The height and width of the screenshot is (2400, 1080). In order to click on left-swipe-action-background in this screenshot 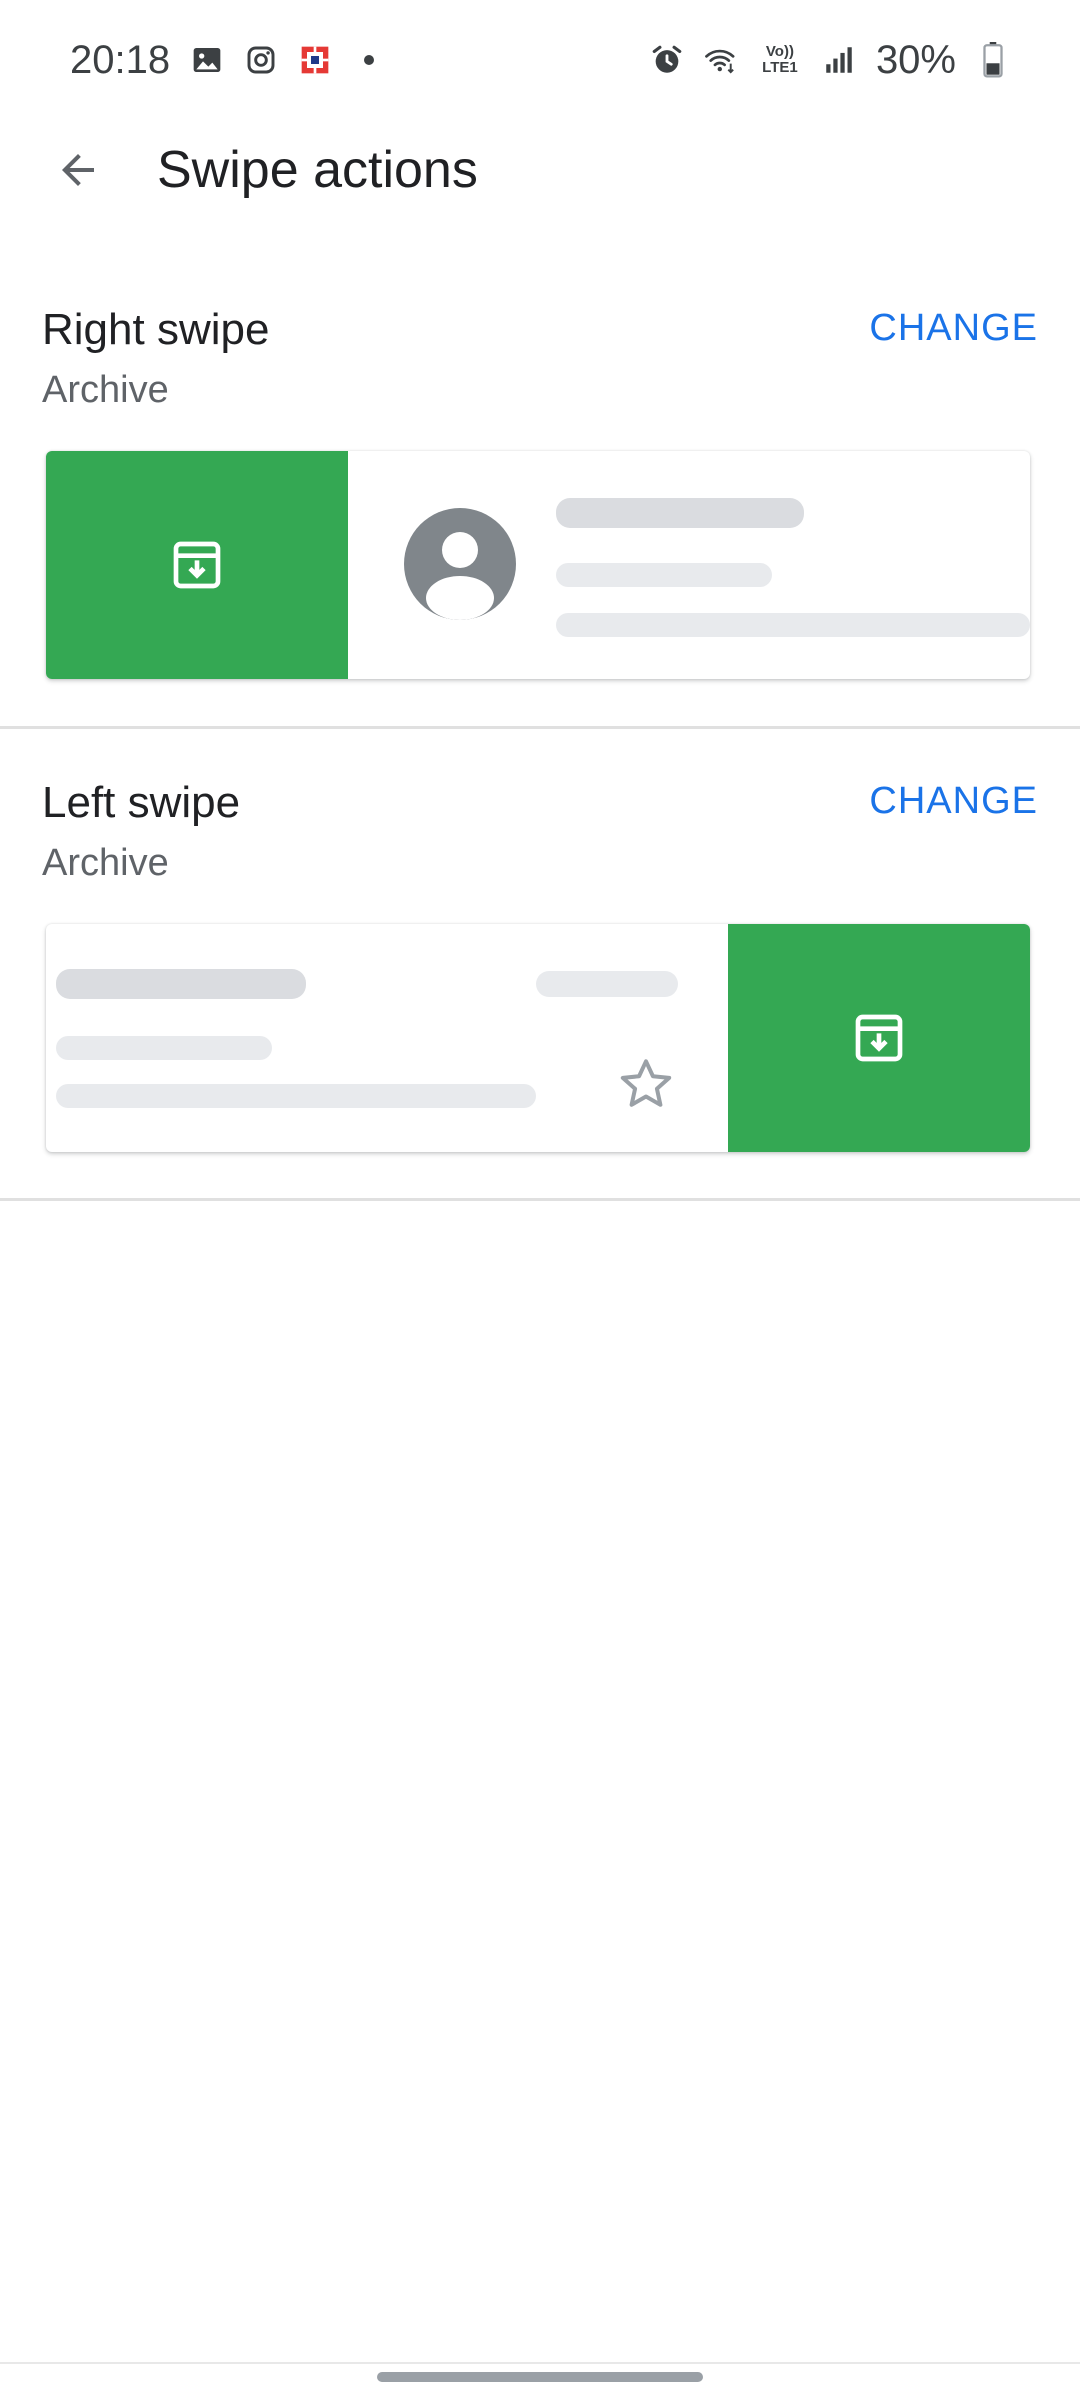, I will do `click(879, 1038)`.